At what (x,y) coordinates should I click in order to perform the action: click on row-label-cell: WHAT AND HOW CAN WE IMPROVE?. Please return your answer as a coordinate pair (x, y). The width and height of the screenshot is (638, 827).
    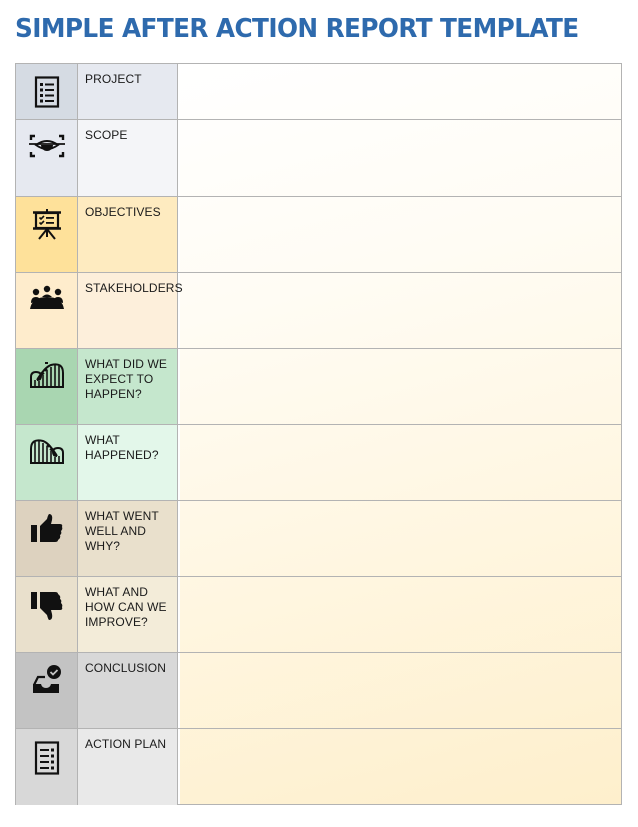
    Looking at the image, I should click on (128, 615).